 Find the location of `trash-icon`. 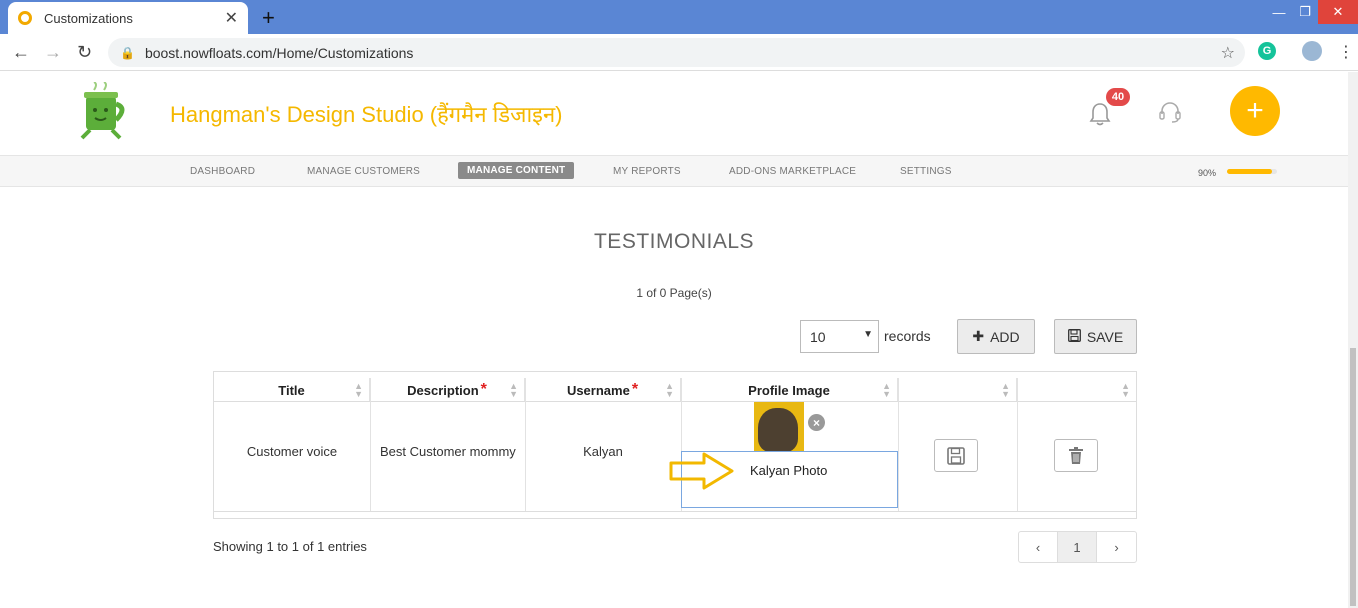

trash-icon is located at coordinates (1076, 455).